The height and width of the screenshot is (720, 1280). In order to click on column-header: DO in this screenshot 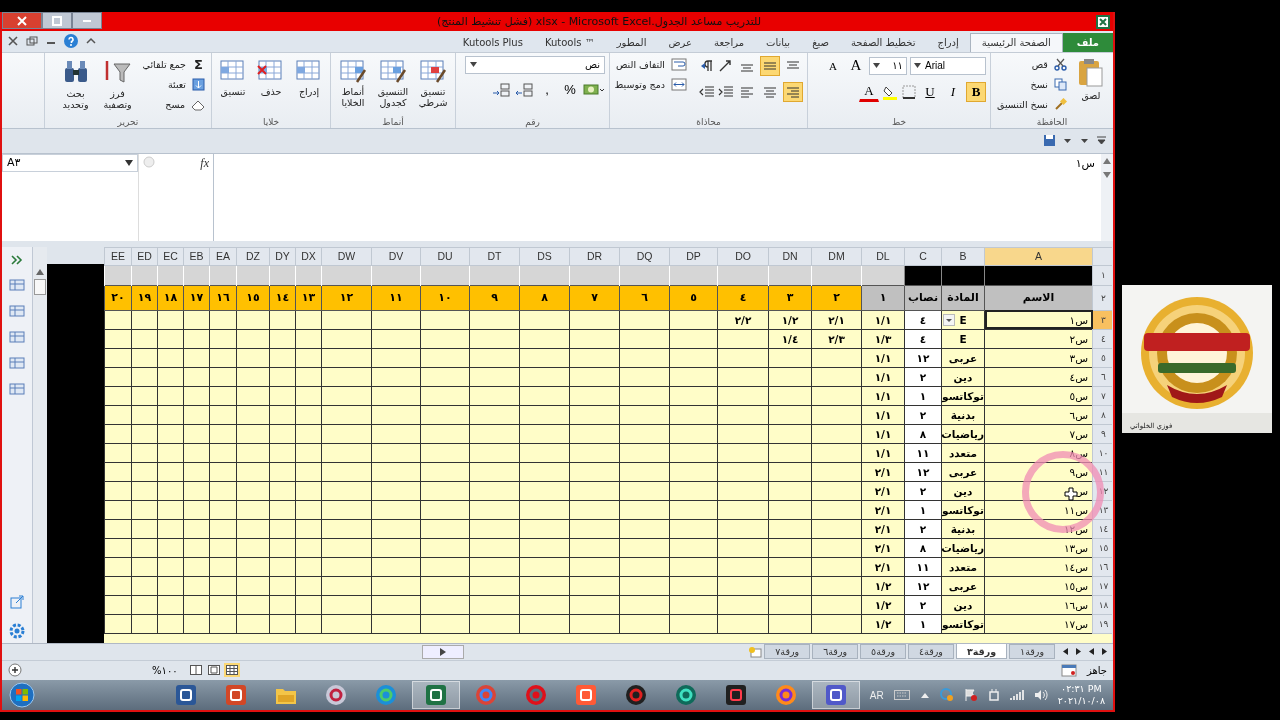, I will do `click(743, 256)`.